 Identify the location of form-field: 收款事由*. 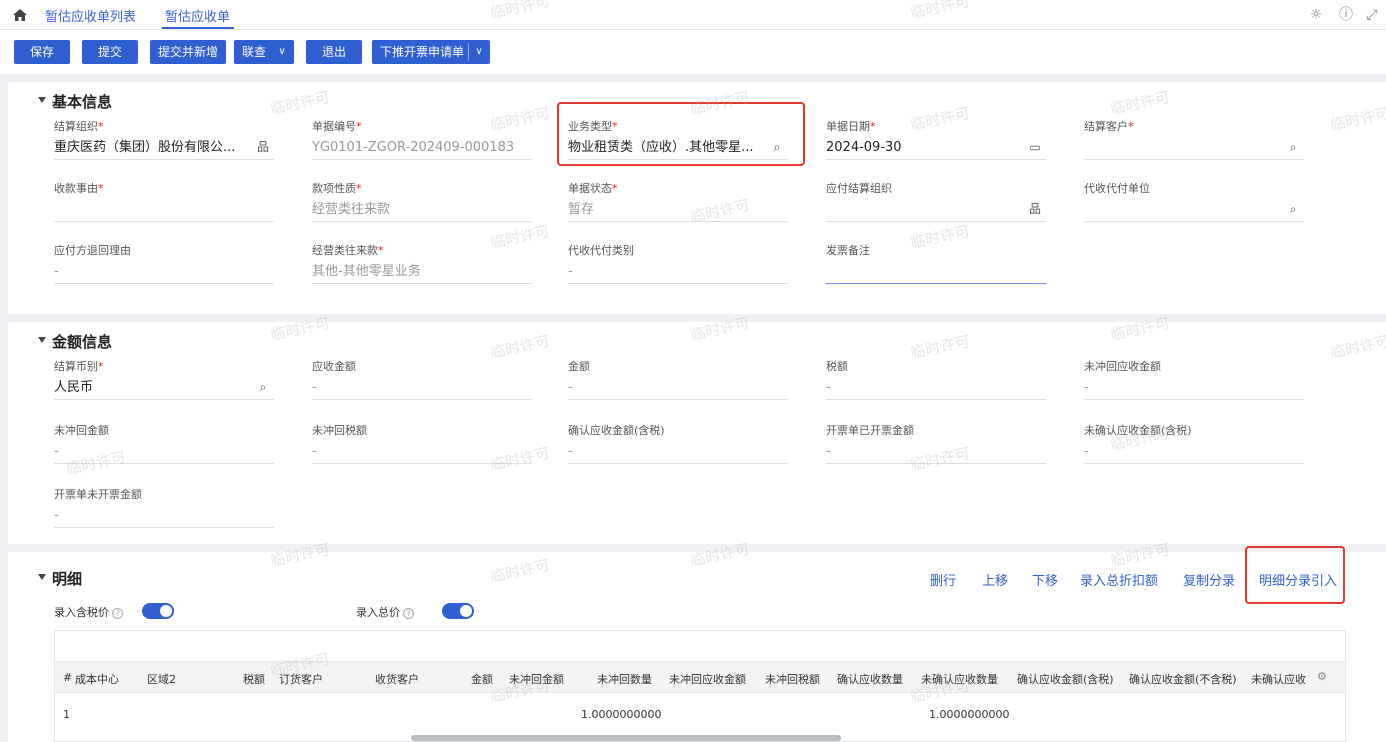
(164, 201).